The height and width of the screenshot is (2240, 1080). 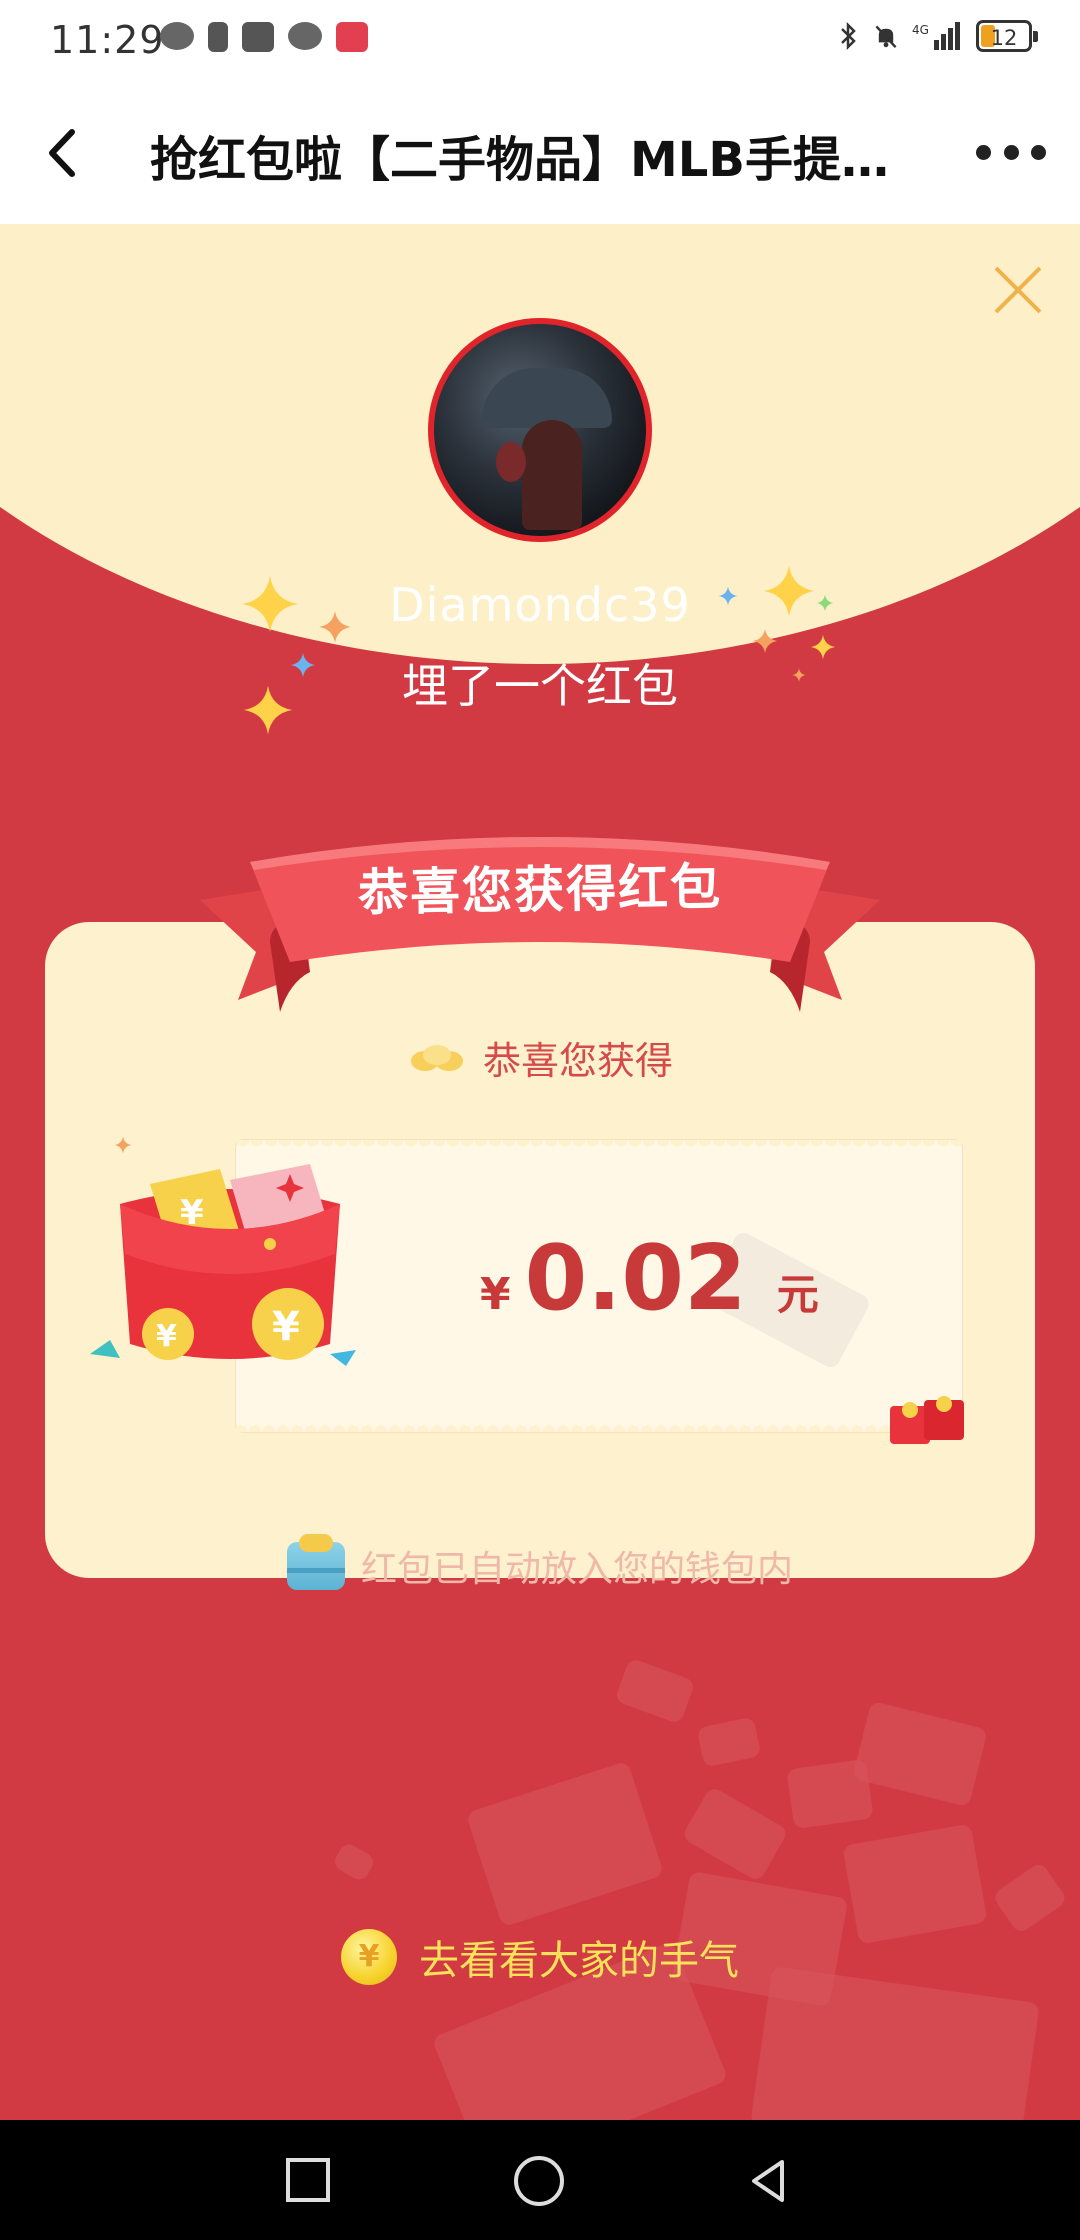 I want to click on red-envelope-illustration: ¥ ¥ ¥, so click(x=223, y=1265).